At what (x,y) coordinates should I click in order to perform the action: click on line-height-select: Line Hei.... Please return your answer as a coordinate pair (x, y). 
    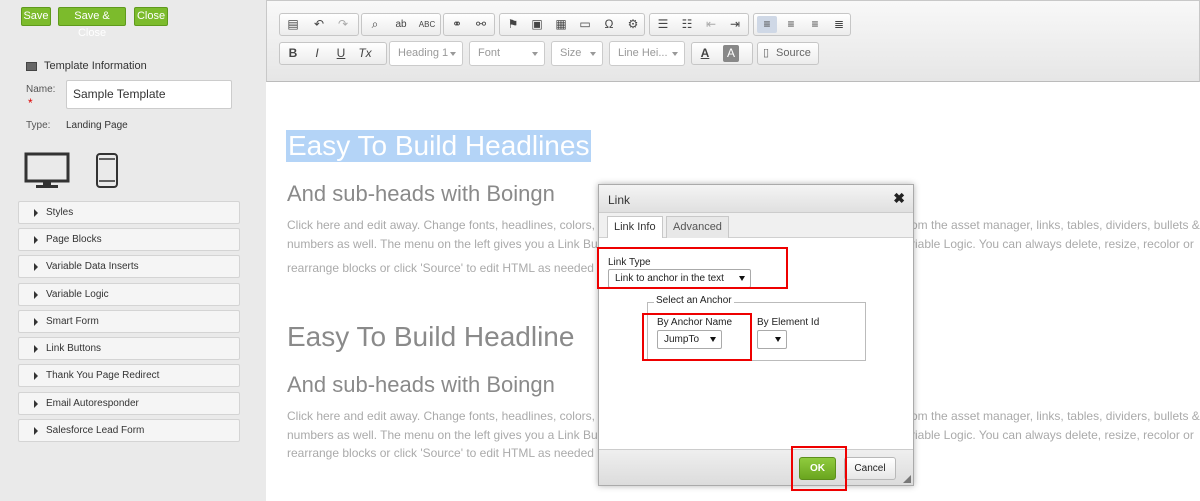
    Looking at the image, I should click on (647, 53).